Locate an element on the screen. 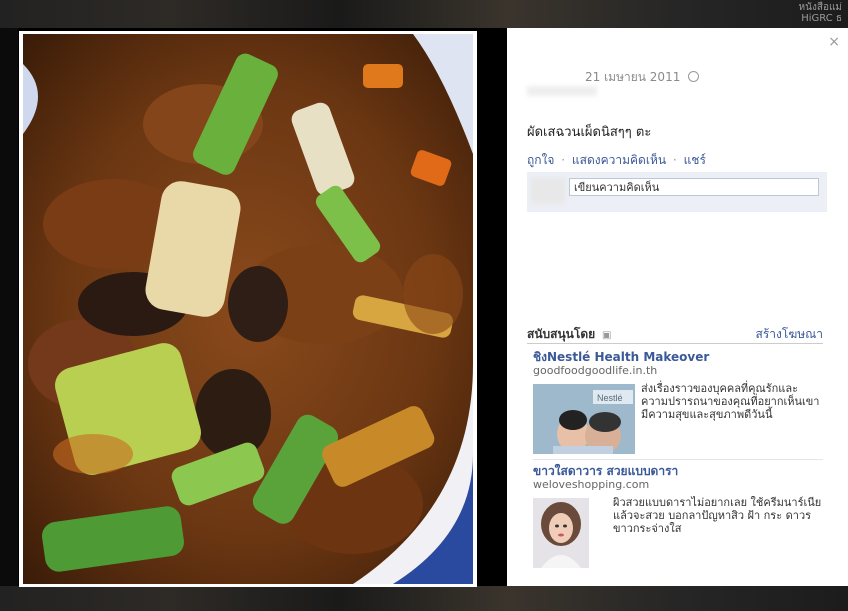  photo-date-row: 21 เมษายน 2011 is located at coordinates (642, 77).